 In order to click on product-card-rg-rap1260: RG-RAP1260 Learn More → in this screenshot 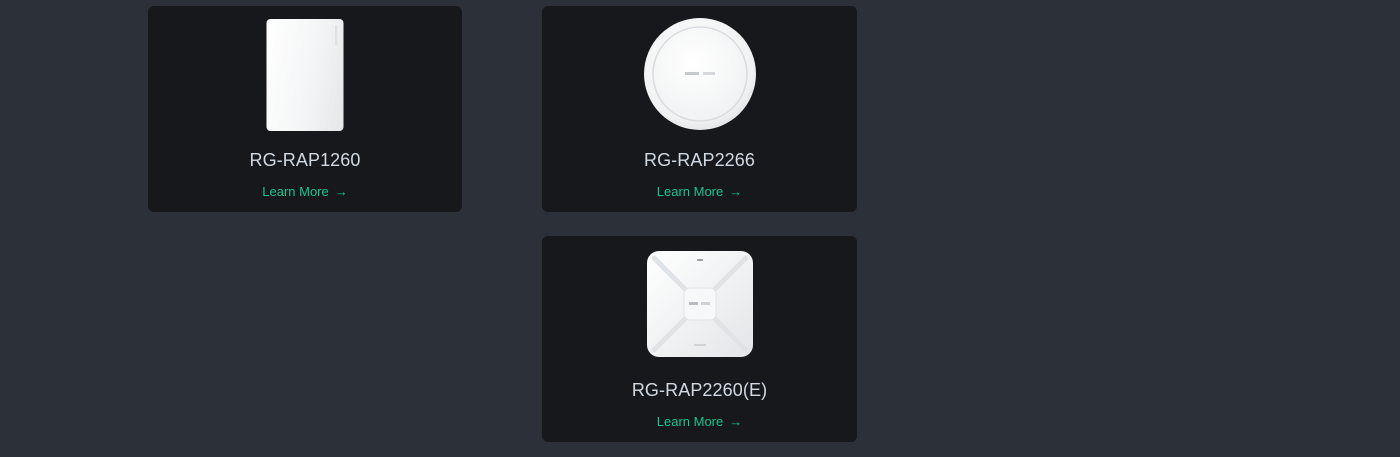, I will do `click(305, 109)`.